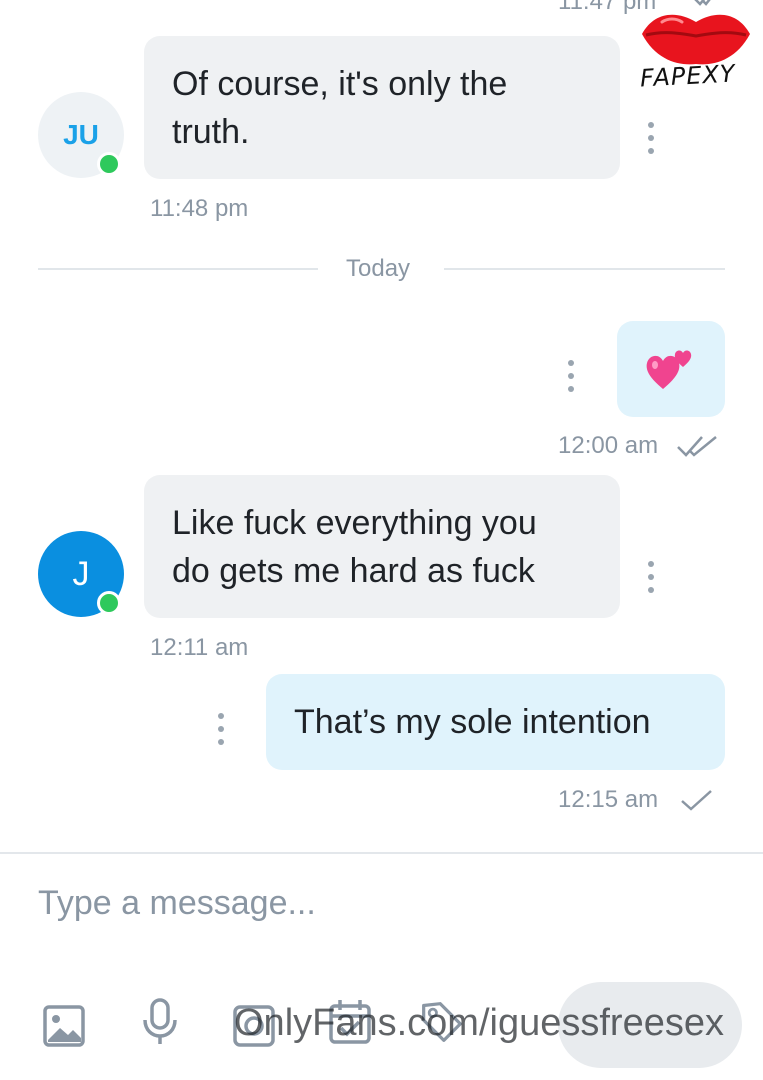 This screenshot has width=763, height=1080. I want to click on image-icon, so click(64, 1026).